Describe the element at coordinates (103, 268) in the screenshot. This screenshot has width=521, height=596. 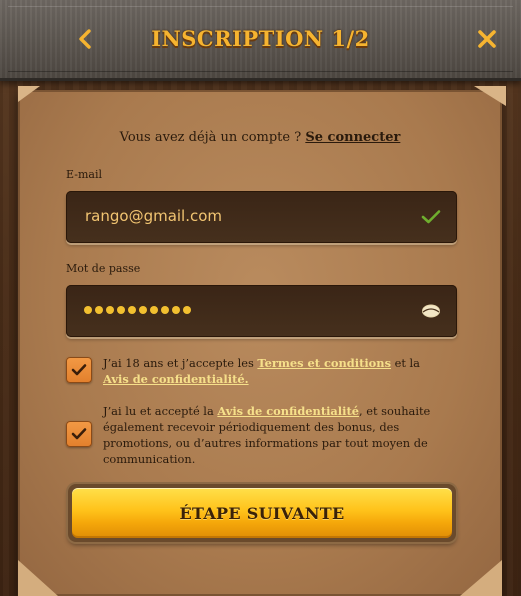
I see `password-label: Mot de passe` at that location.